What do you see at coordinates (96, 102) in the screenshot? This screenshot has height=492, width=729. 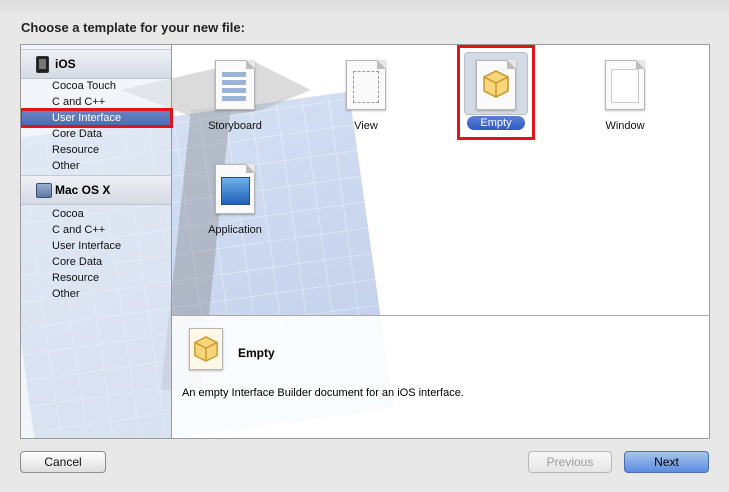 I see `sidebar-item-ios-c-and-cpp: C and C++` at bounding box center [96, 102].